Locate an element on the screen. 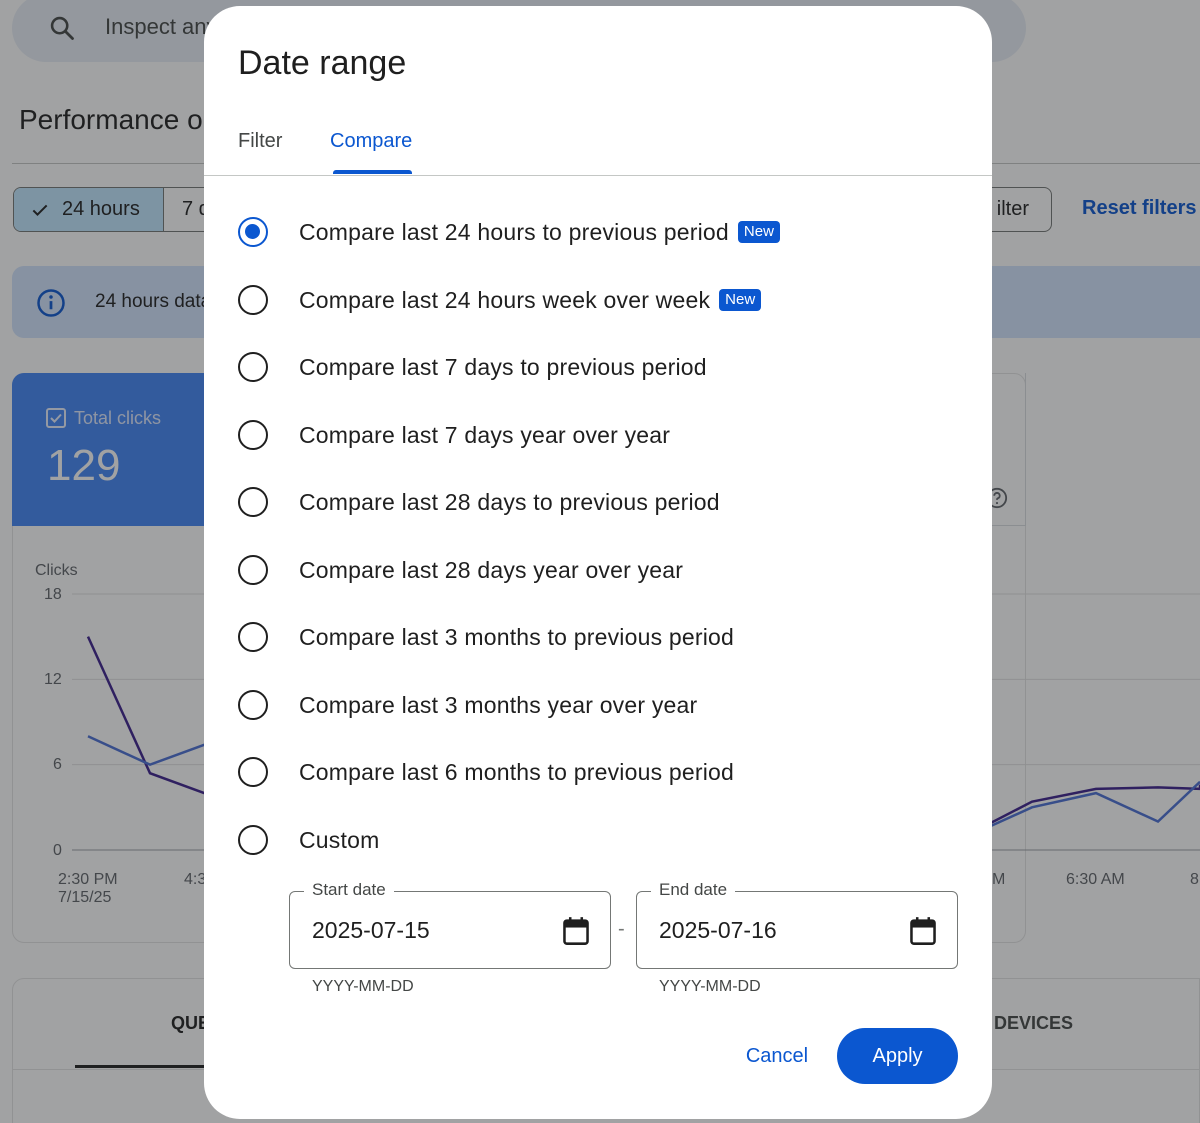  option-label: Compare last 28 days year over year is located at coordinates (491, 569).